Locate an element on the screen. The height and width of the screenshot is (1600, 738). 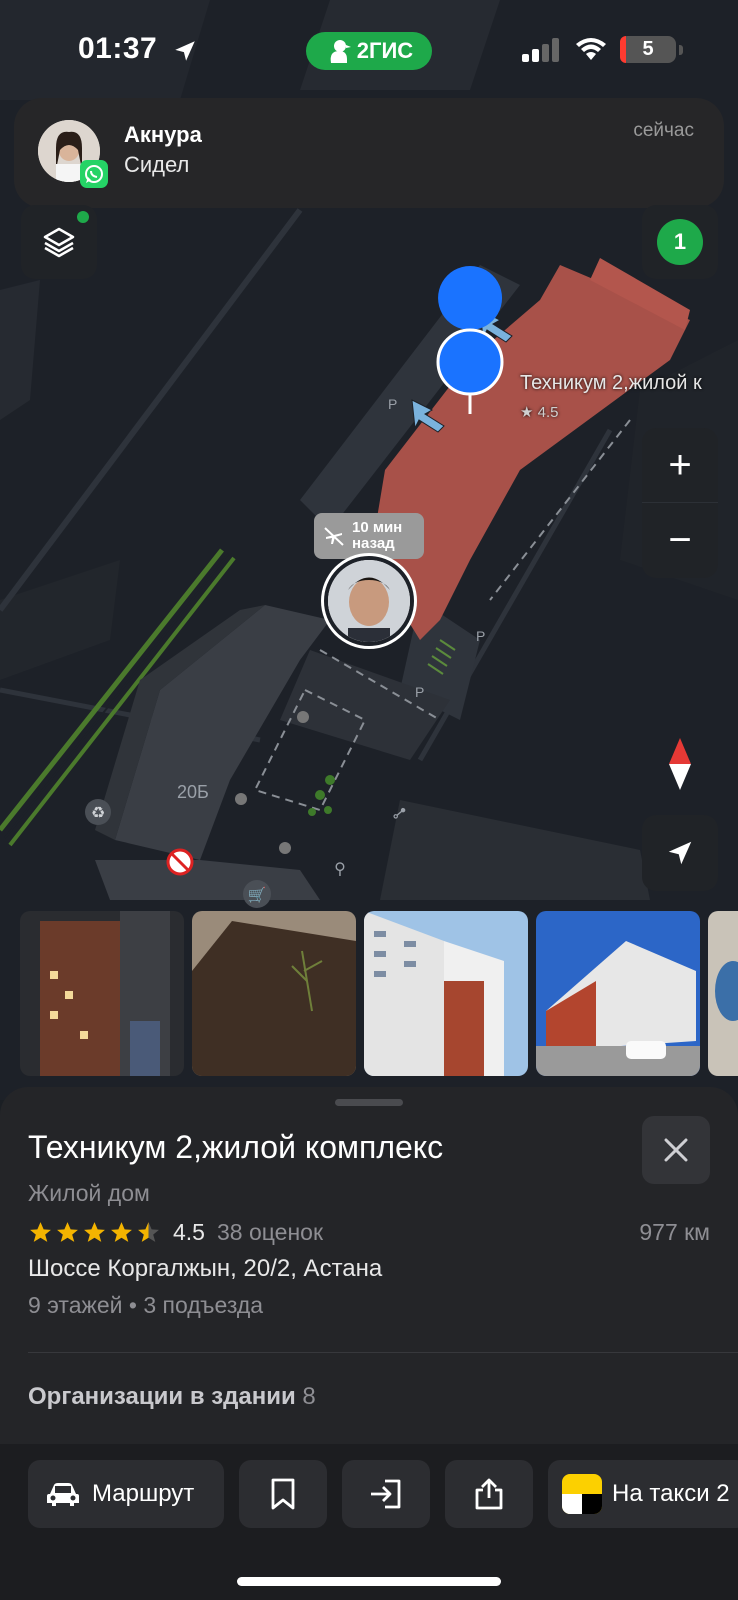
wifi-icon is located at coordinates (591, 49).